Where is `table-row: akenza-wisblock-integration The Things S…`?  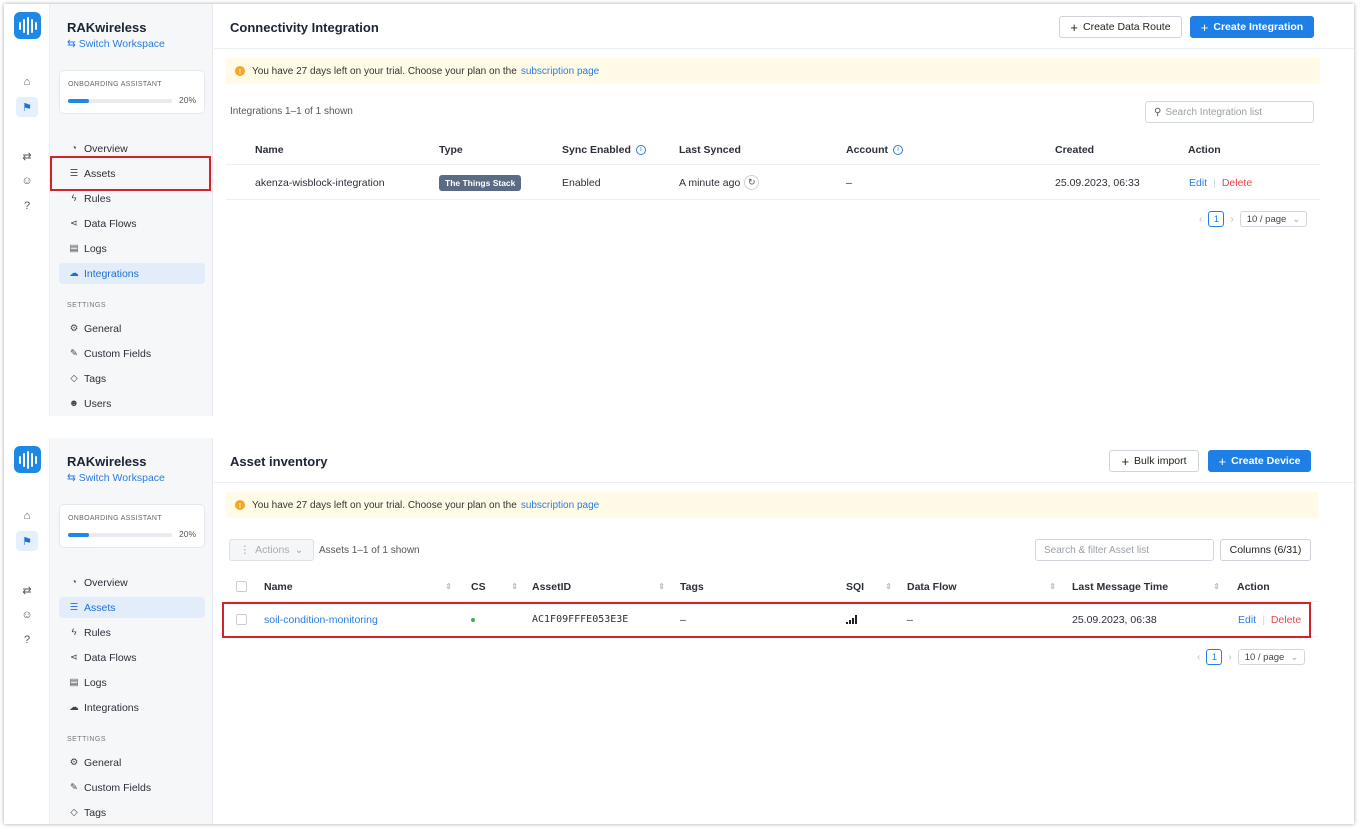 table-row: akenza-wisblock-integration The Things S… is located at coordinates (773, 183).